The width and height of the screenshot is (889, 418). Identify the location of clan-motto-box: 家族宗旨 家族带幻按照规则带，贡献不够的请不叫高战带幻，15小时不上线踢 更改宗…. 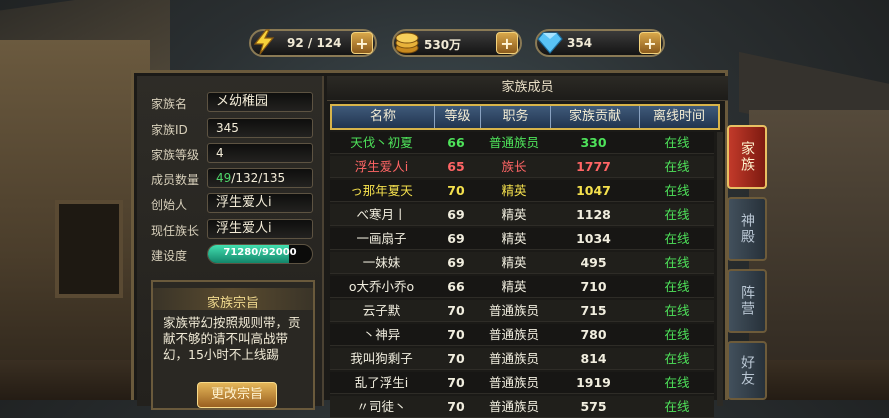
(233, 345).